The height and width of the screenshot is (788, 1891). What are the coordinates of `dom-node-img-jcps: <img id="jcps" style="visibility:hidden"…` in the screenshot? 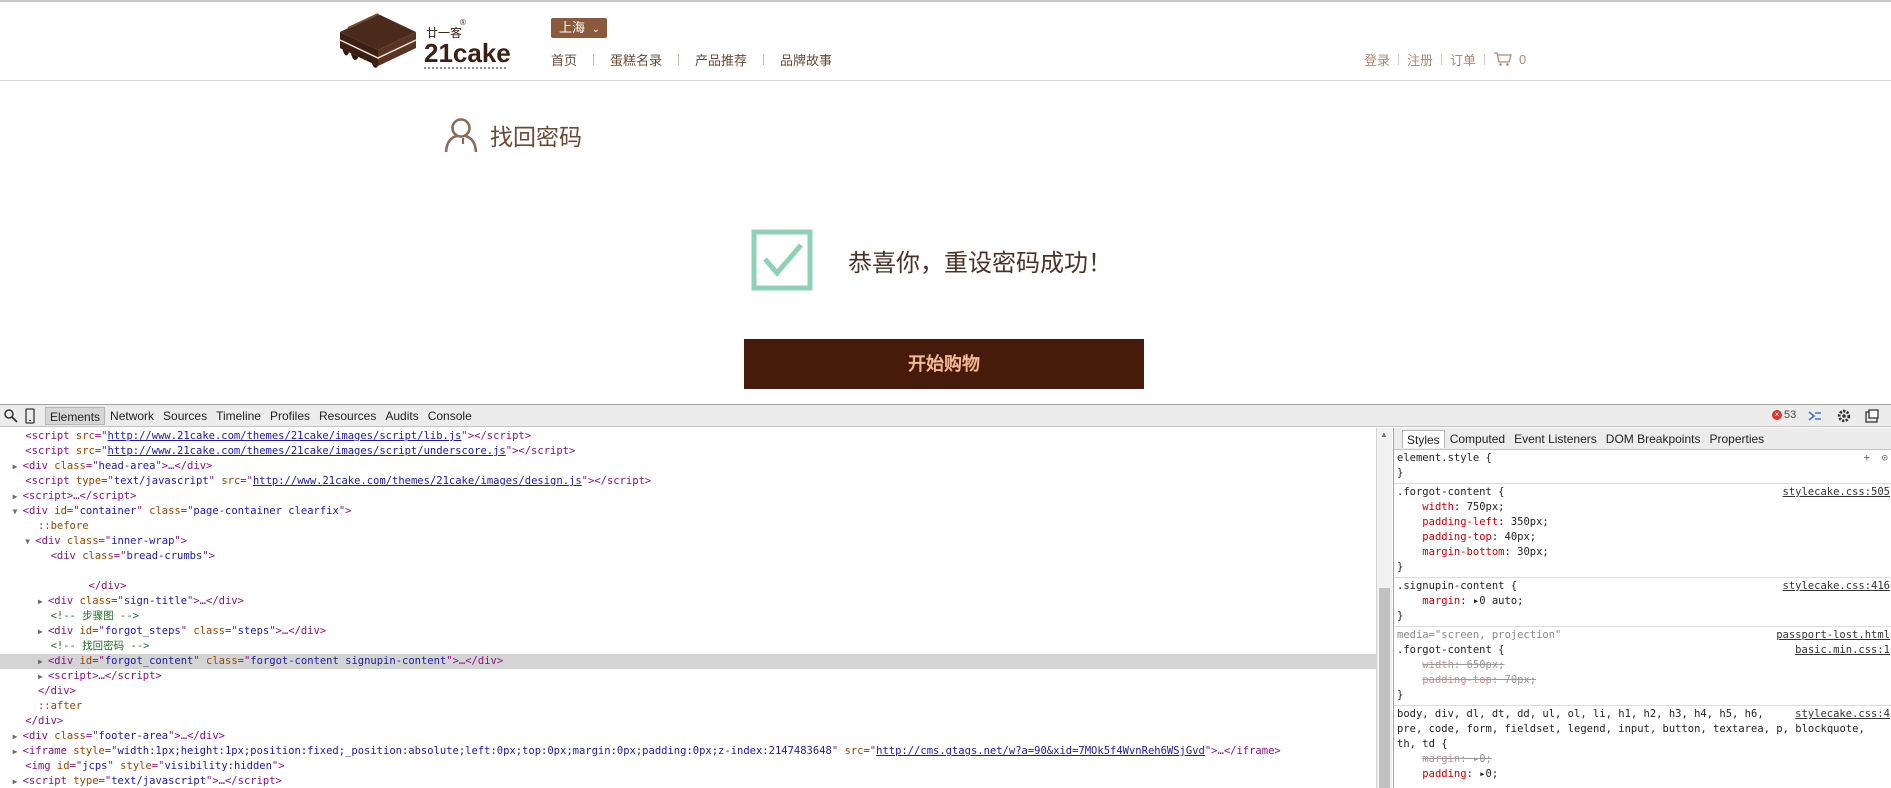 It's located at (688, 766).